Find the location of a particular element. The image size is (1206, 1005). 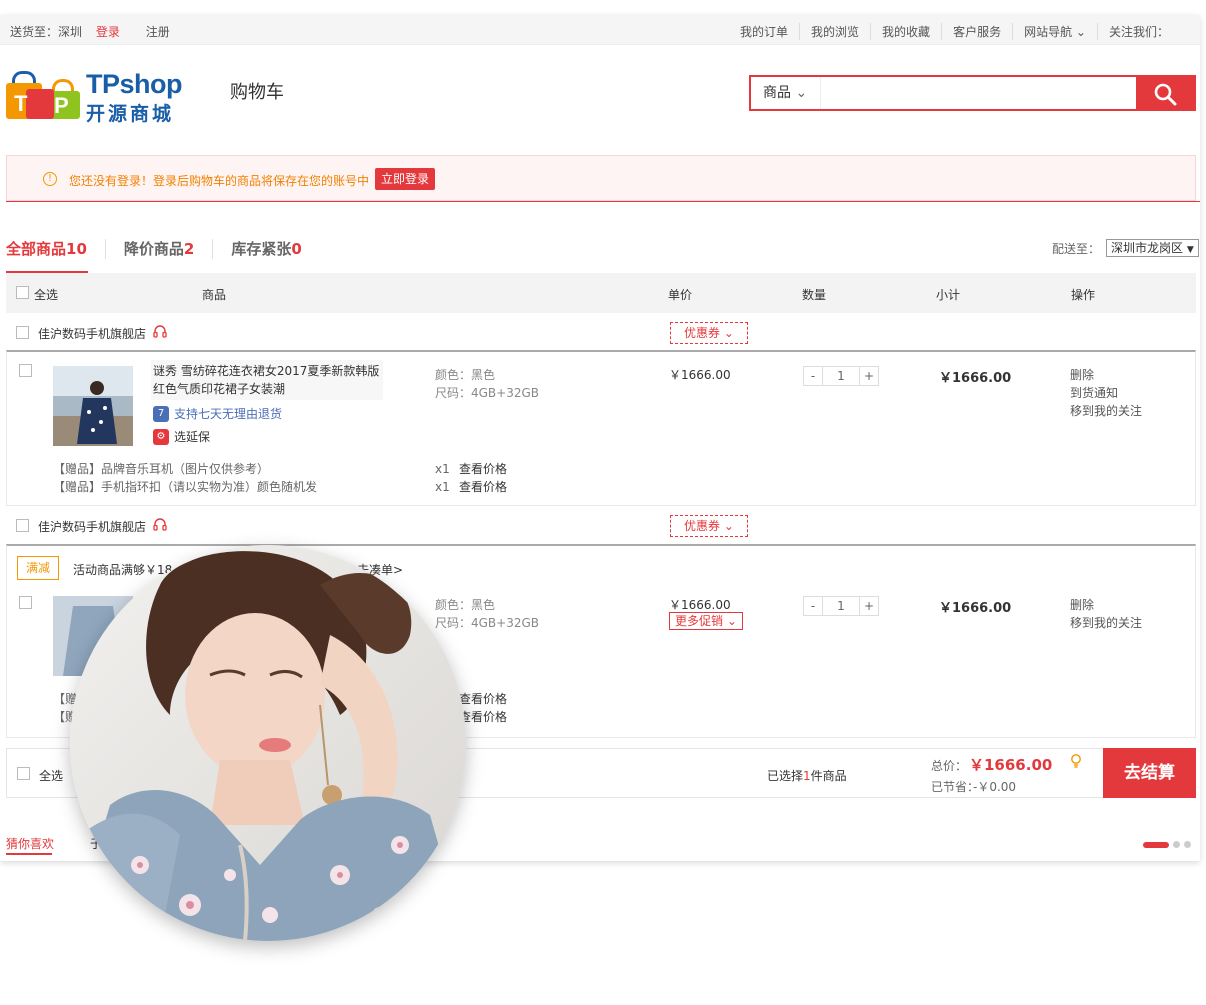

model-photo-icon is located at coordinates (268, 743).